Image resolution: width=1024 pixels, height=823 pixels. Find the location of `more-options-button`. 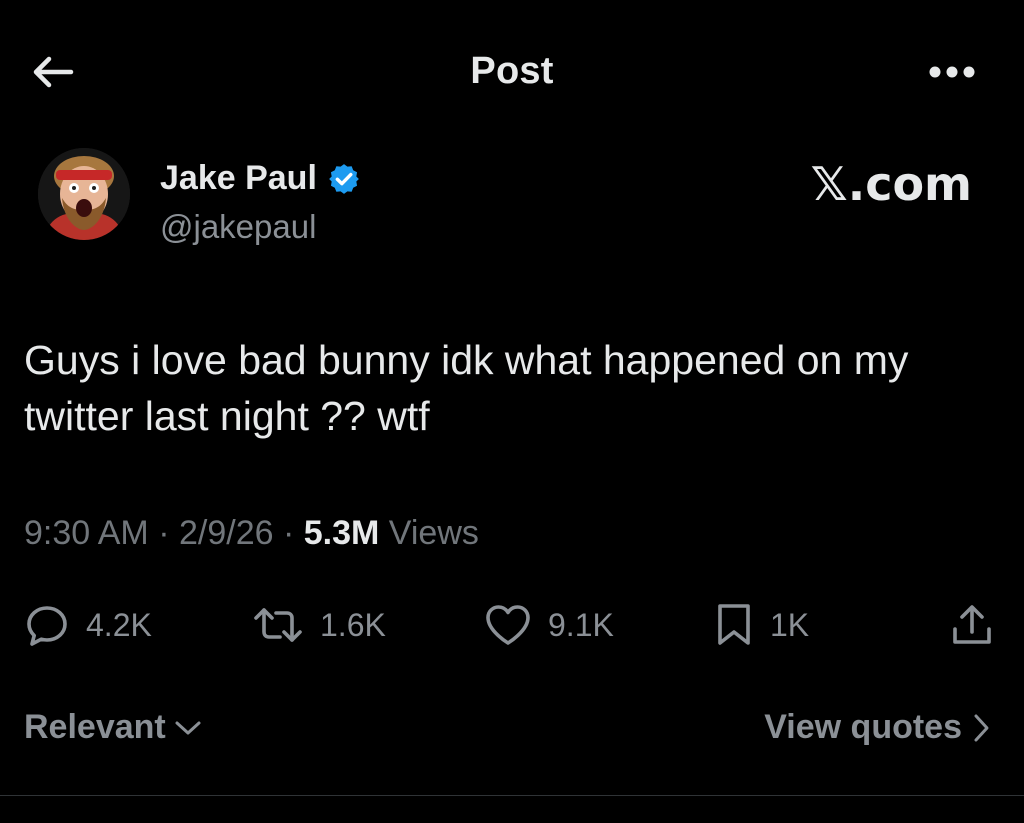

more-options-button is located at coordinates (952, 72).